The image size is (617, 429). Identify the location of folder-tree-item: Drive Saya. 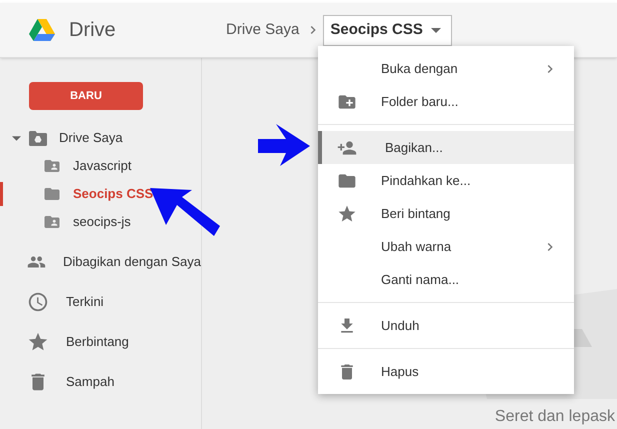
(91, 138).